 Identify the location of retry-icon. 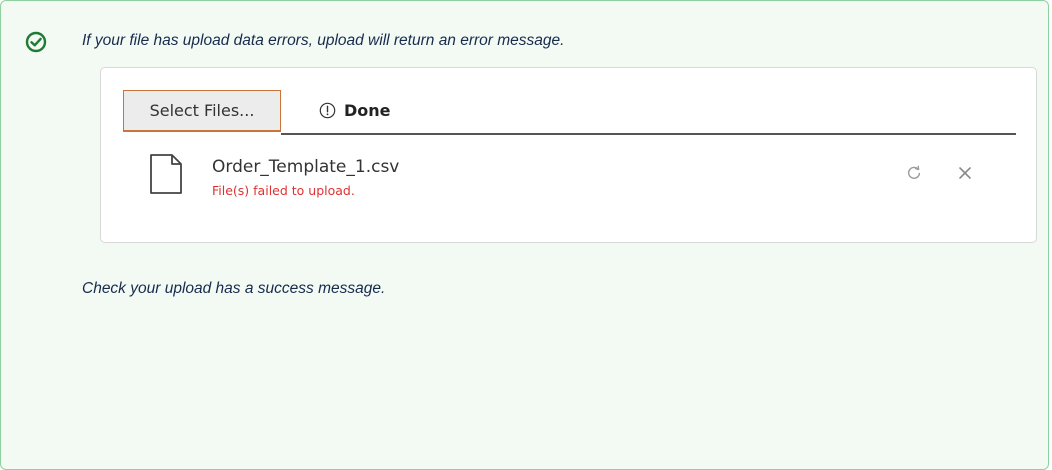
(914, 173).